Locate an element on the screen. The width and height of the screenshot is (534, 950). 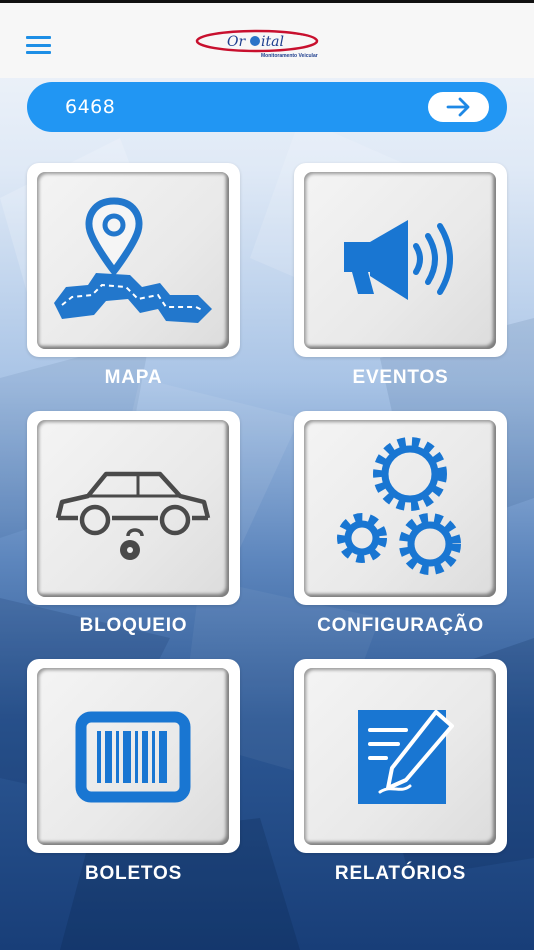
submit-arrow-button is located at coordinates (458, 107).